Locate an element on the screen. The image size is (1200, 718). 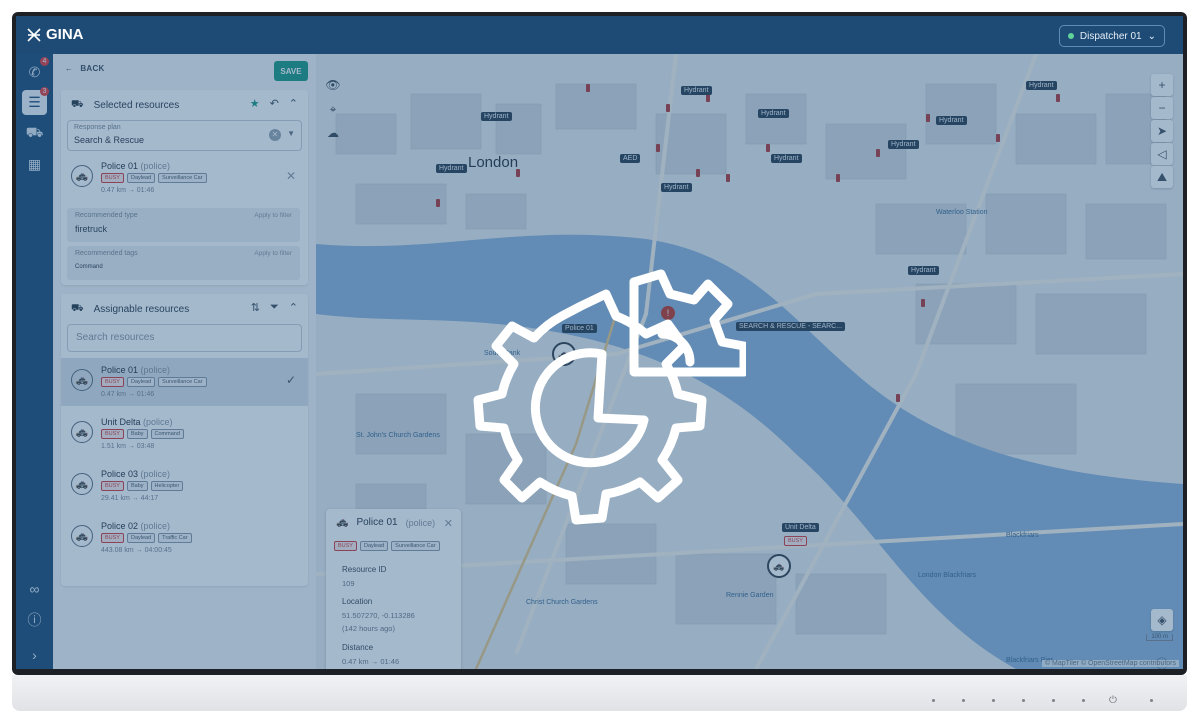
power-icon: ⏻ is located at coordinates (1113, 700).